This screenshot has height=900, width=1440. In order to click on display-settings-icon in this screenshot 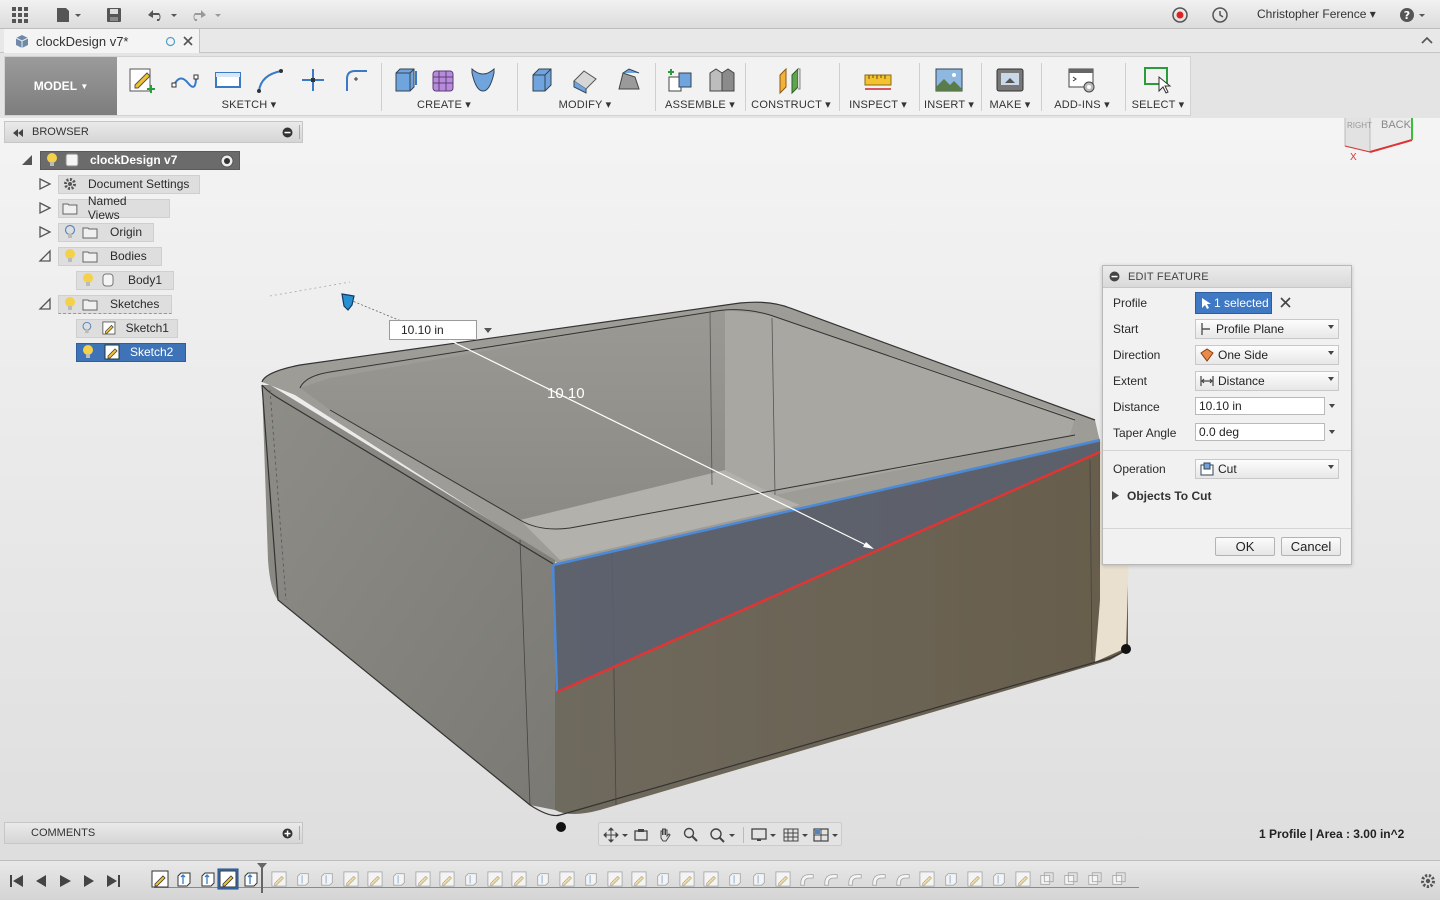, I will do `click(764, 835)`.